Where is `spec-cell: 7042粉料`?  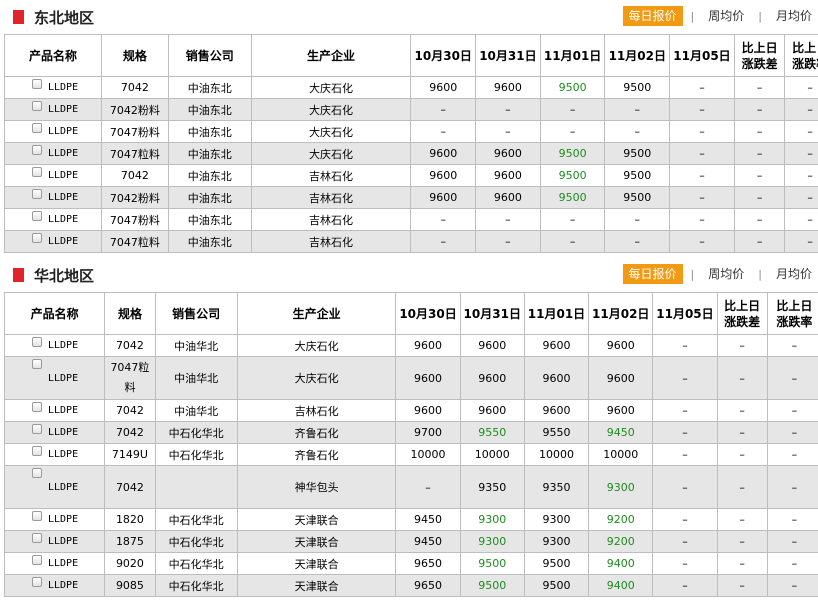
spec-cell: 7042粉料 is located at coordinates (135, 109).